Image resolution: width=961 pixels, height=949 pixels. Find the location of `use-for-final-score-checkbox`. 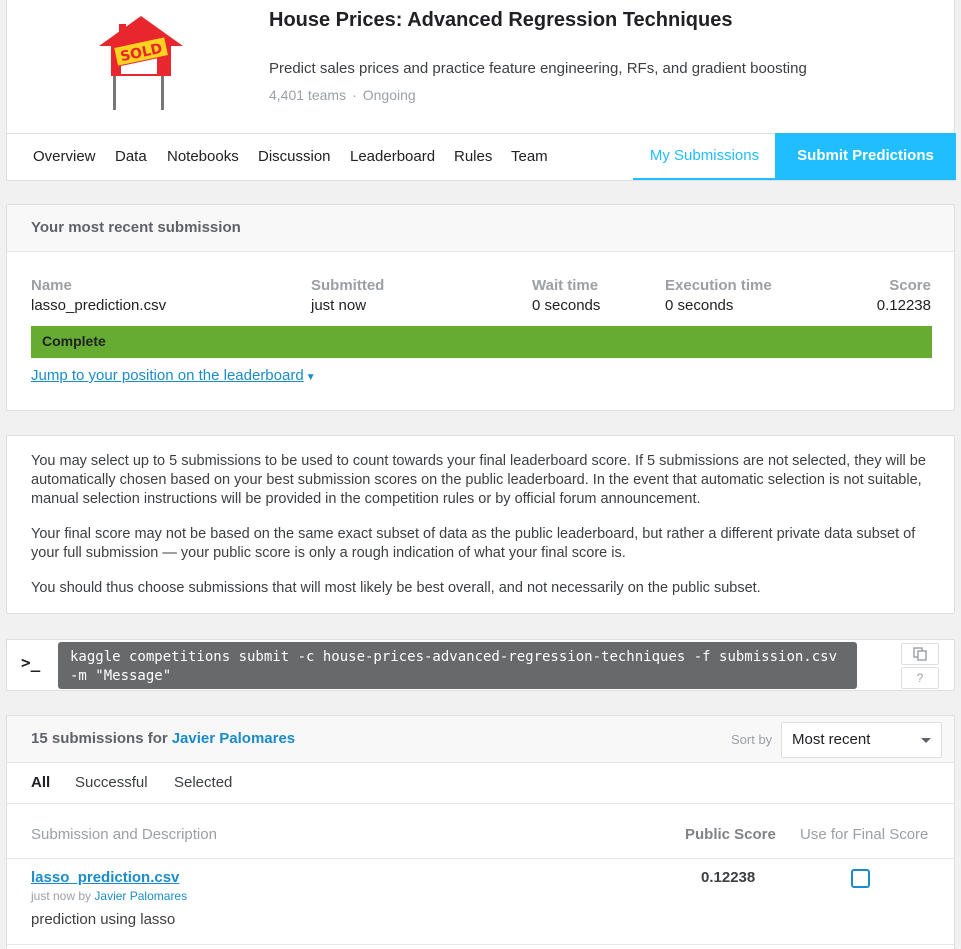

use-for-final-score-checkbox is located at coordinates (860, 878).